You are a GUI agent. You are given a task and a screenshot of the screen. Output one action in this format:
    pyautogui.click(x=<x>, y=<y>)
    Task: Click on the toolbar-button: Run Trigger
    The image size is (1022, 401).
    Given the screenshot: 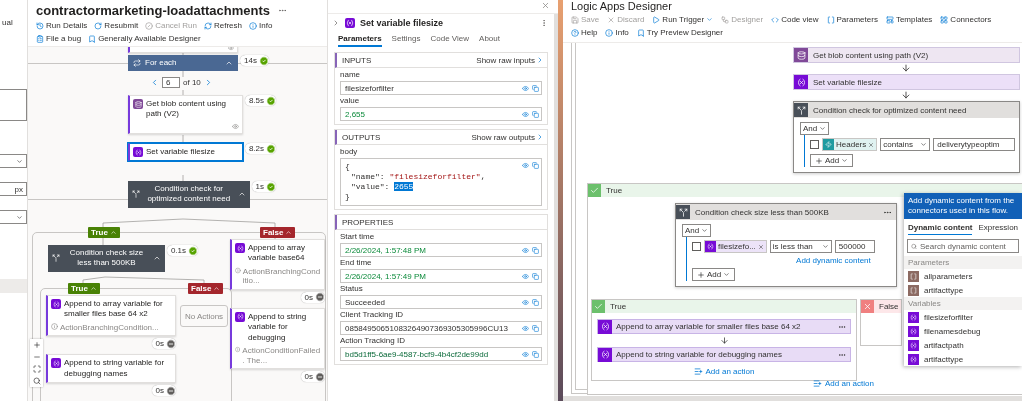 What is the action you would take?
    pyautogui.click(x=683, y=19)
    